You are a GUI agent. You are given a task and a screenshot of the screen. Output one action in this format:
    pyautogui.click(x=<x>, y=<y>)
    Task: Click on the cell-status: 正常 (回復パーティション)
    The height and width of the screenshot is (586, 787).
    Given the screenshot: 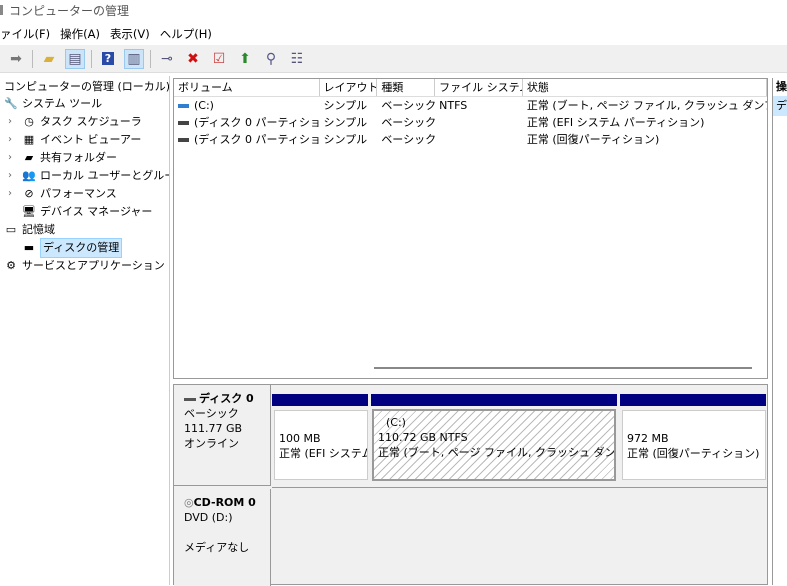 What is the action you would take?
    pyautogui.click(x=593, y=139)
    